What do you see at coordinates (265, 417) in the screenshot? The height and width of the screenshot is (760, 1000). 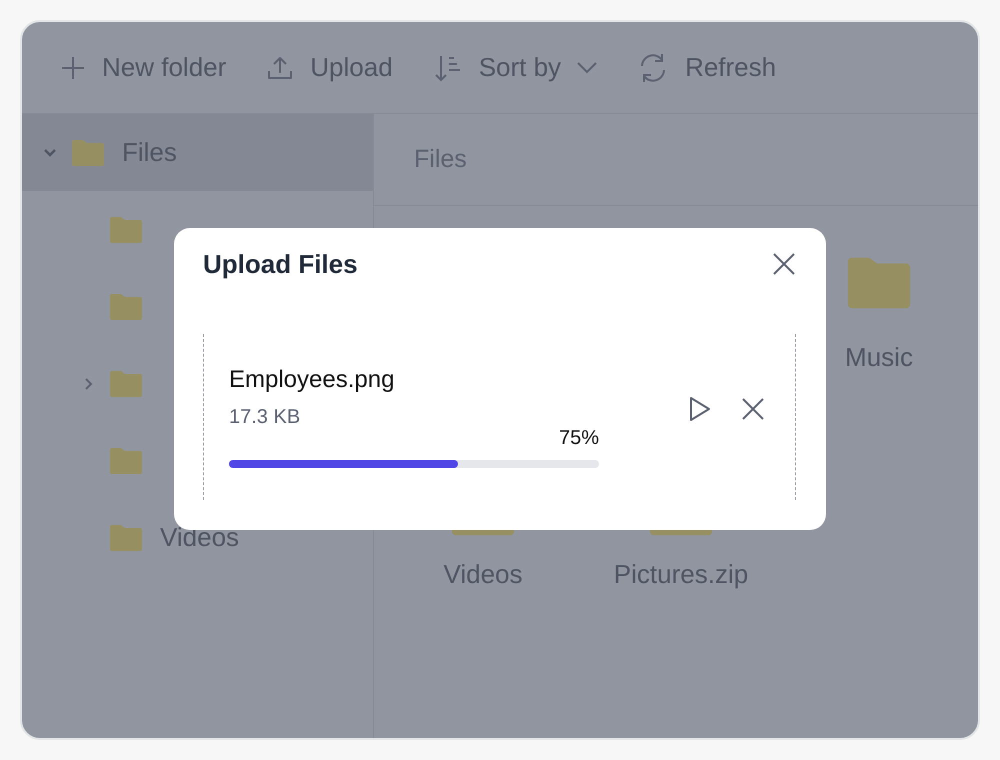 I see `file-size: 17.3 KB` at bounding box center [265, 417].